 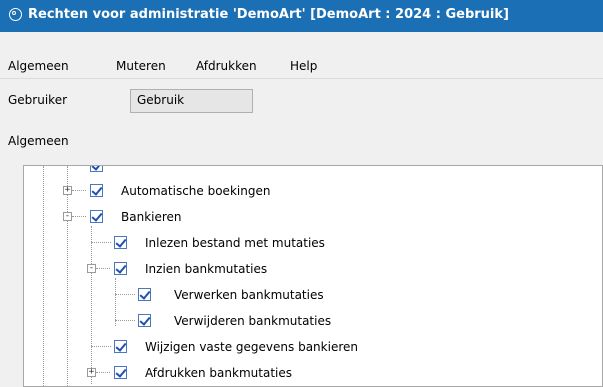 What do you see at coordinates (226, 66) in the screenshot?
I see `menu-afdrukken: Afdrukken` at bounding box center [226, 66].